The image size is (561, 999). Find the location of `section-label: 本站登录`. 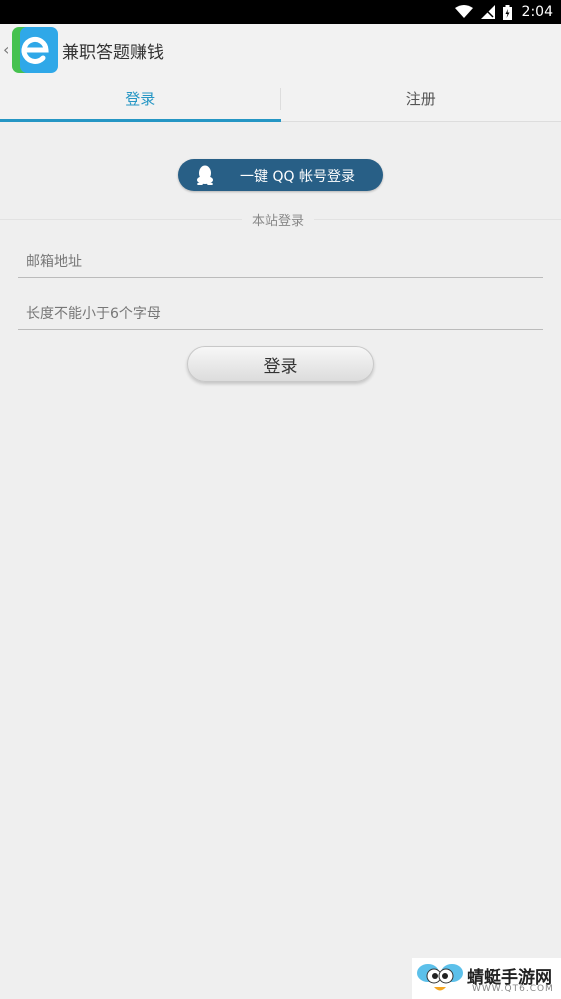

section-label: 本站登录 is located at coordinates (278, 219).